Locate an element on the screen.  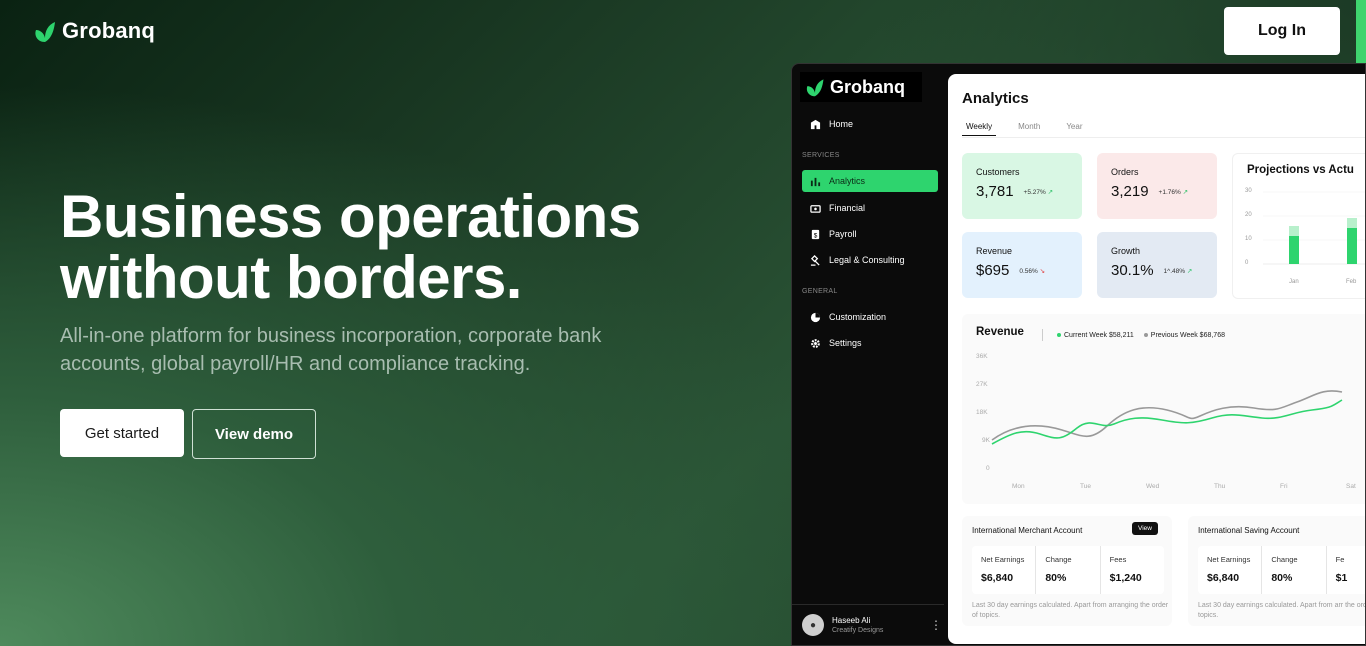
pie-icon is located at coordinates (815, 317).